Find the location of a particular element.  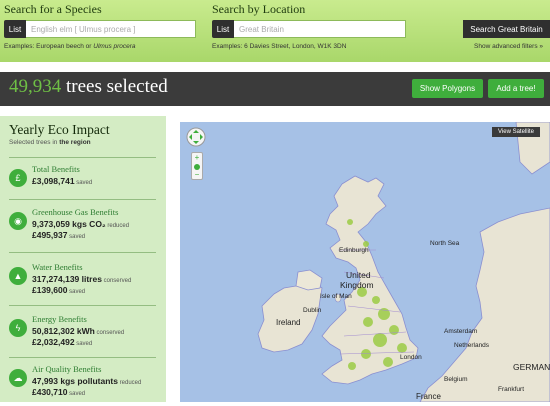

location-search-bar: List Great Britain is located at coordinates (309, 29).